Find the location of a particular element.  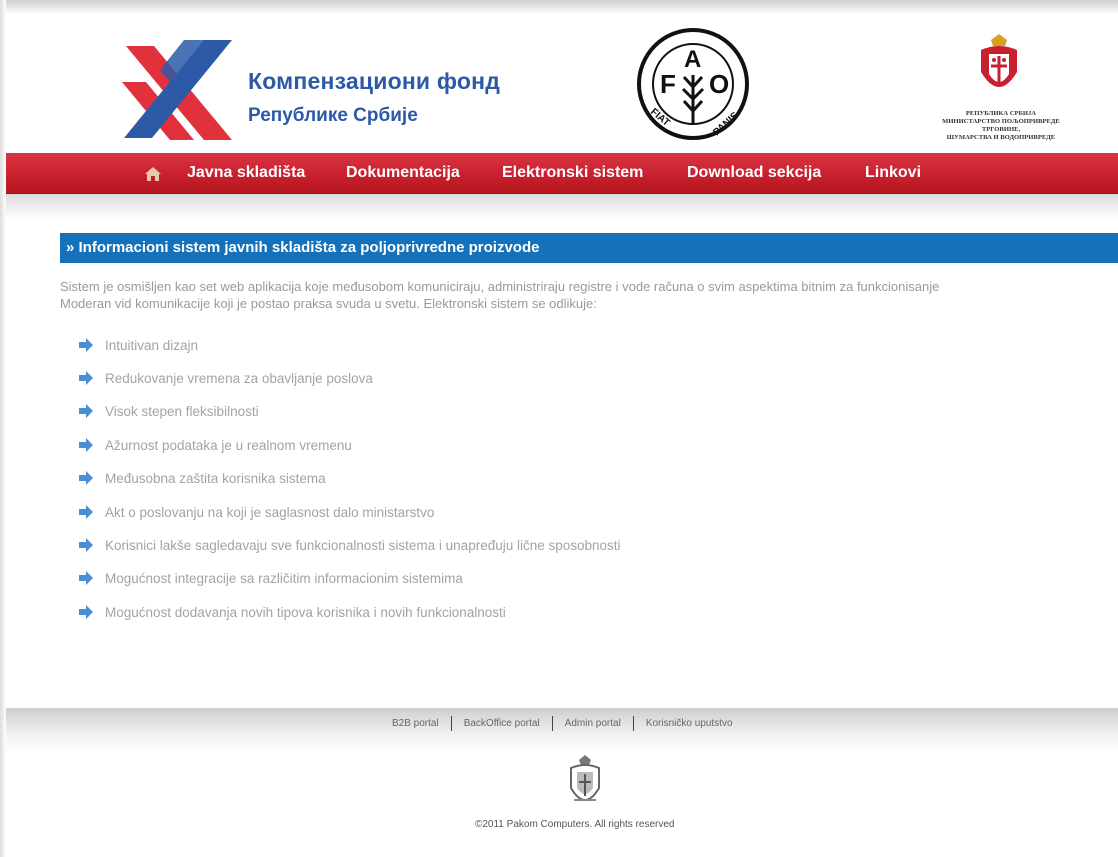

nav-item-elektronski-sistem: Elektronski sistem is located at coordinates (572, 173).